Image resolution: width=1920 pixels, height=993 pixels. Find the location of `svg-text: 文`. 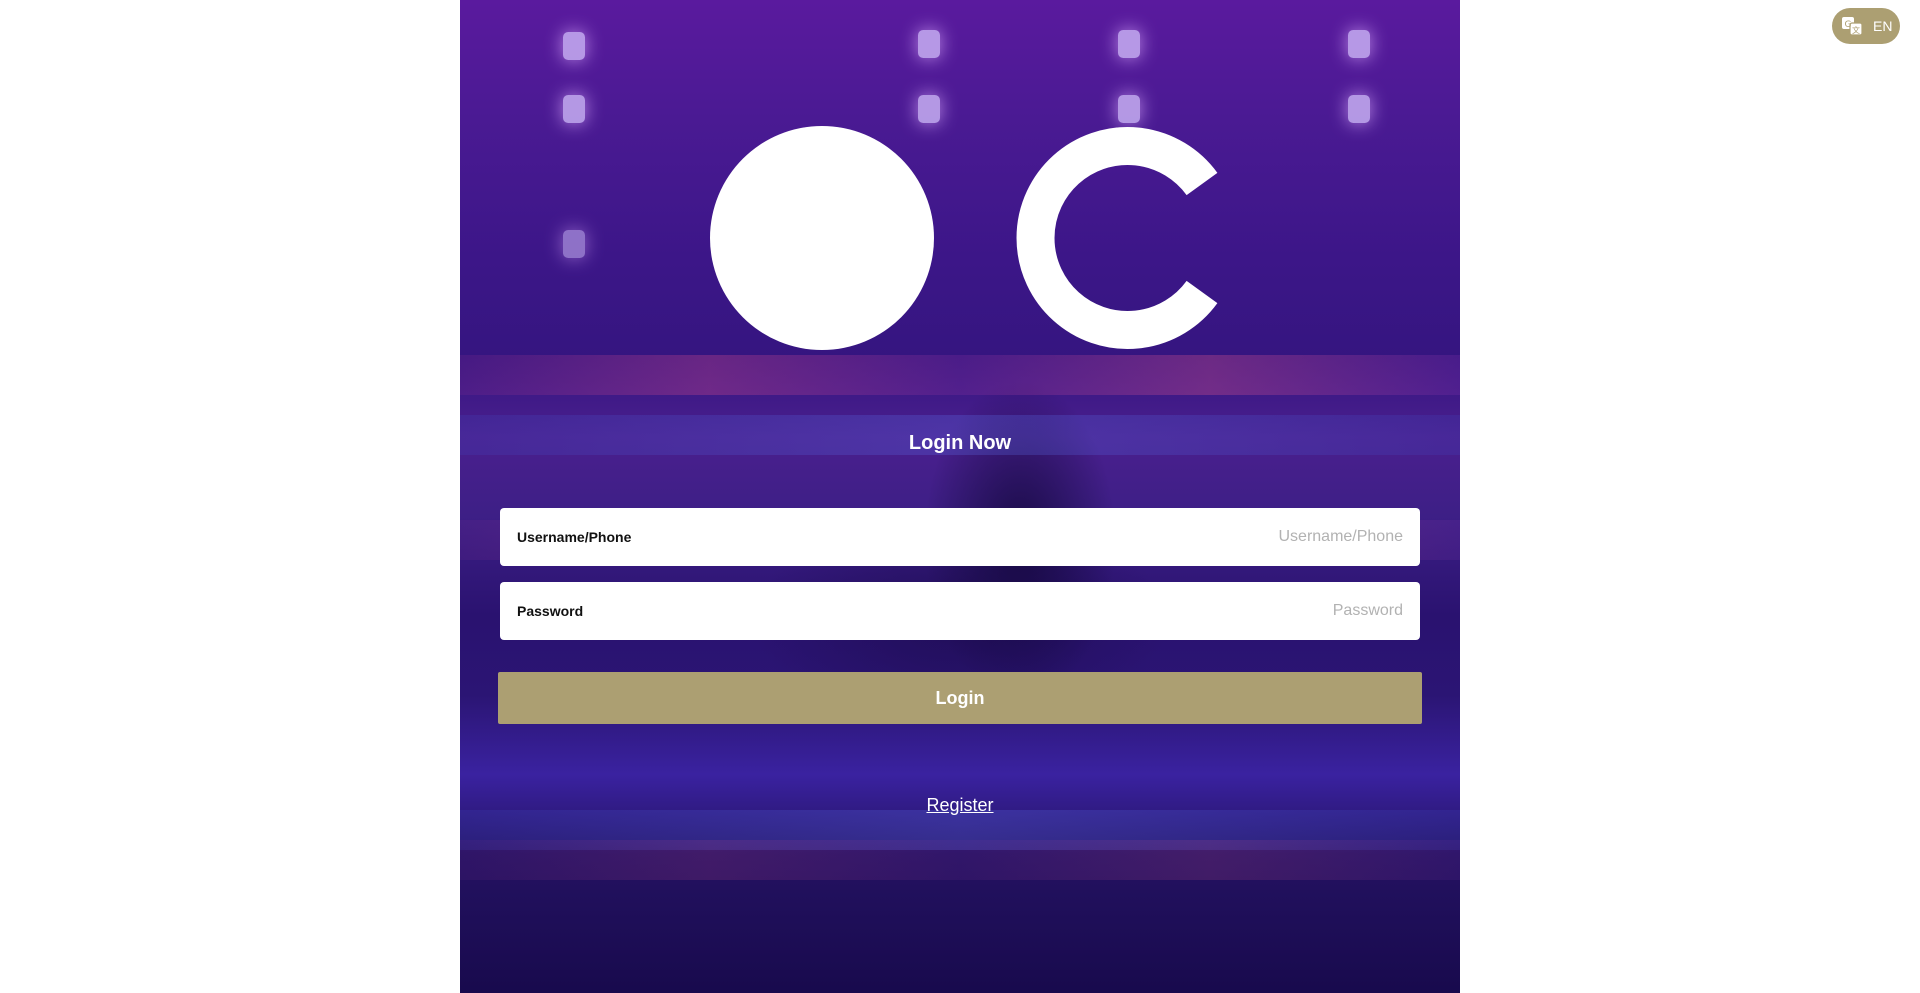

svg-text: 文 is located at coordinates (1856, 30).